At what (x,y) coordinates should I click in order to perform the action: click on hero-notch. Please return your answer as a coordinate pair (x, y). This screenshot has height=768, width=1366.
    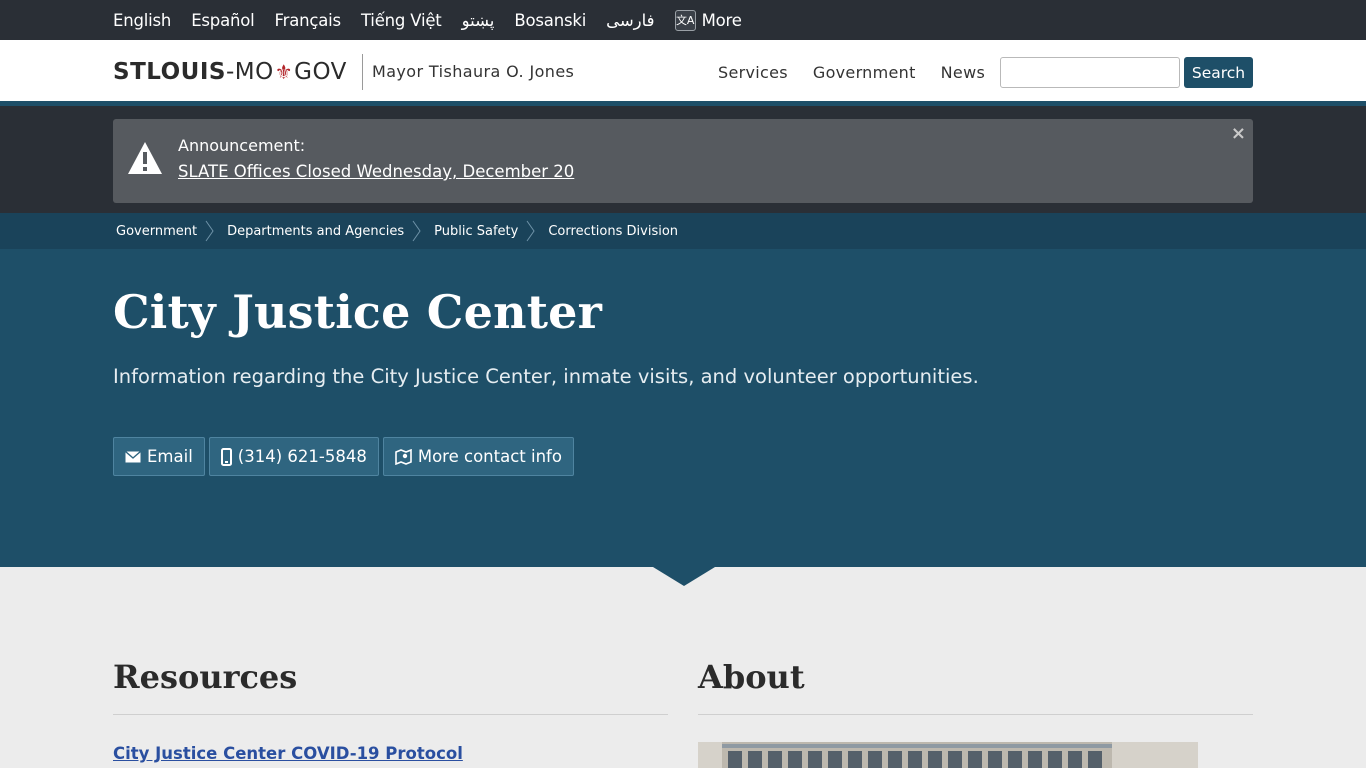
    Looking at the image, I should click on (684, 576).